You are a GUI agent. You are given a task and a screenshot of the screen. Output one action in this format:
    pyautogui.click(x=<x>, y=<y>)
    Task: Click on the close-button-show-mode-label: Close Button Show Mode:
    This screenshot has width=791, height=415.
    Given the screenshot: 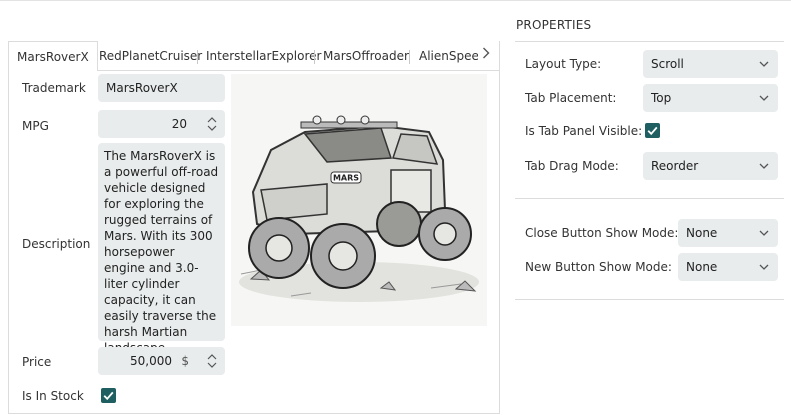 What is the action you would take?
    pyautogui.click(x=602, y=233)
    